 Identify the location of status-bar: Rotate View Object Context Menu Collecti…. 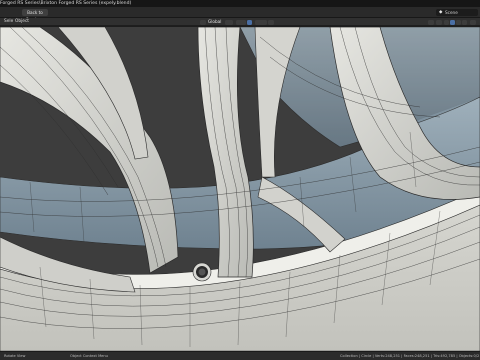
(240, 355).